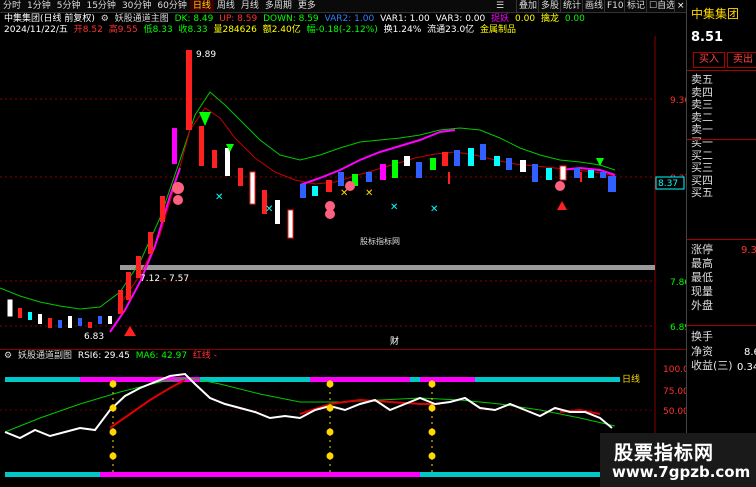 Image resolution: width=756 pixels, height=487 pixels. I want to click on draw-button: 画线, so click(593, 6).